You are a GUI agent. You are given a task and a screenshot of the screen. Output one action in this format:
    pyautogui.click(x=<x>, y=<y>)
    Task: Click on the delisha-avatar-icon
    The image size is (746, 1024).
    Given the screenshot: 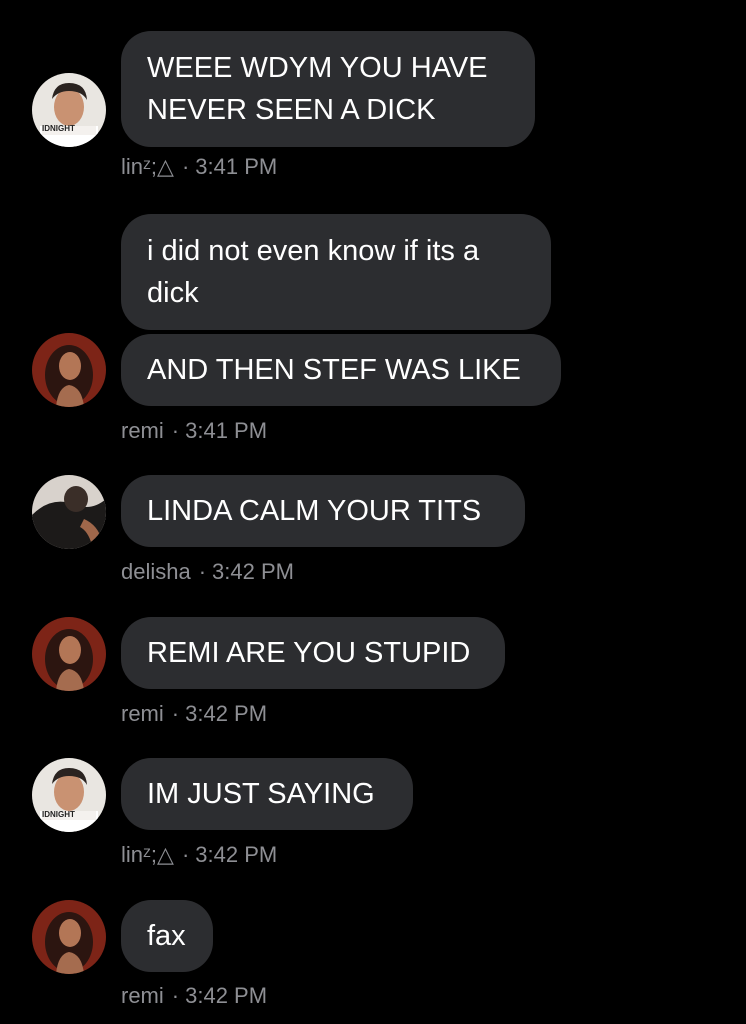 What is the action you would take?
    pyautogui.click(x=69, y=512)
    